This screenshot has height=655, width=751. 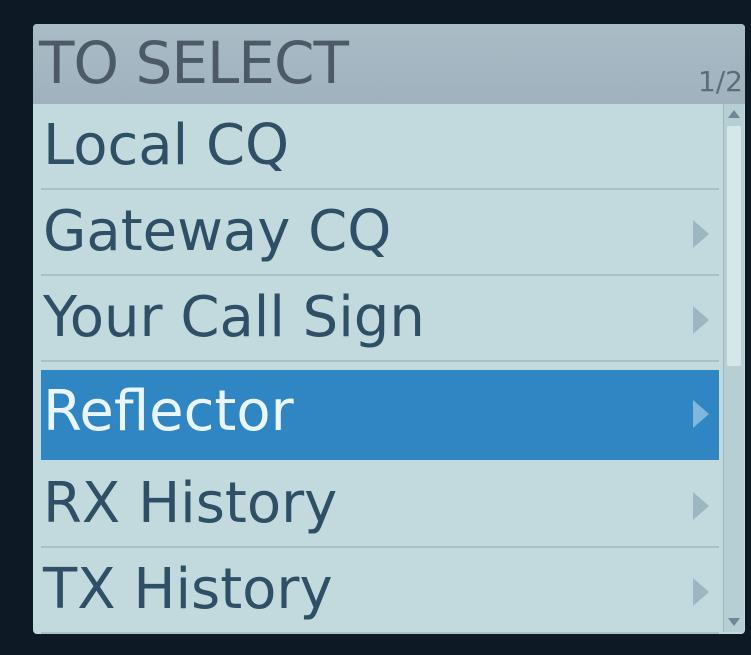 What do you see at coordinates (734, 114) in the screenshot?
I see `triangle-up-icon` at bounding box center [734, 114].